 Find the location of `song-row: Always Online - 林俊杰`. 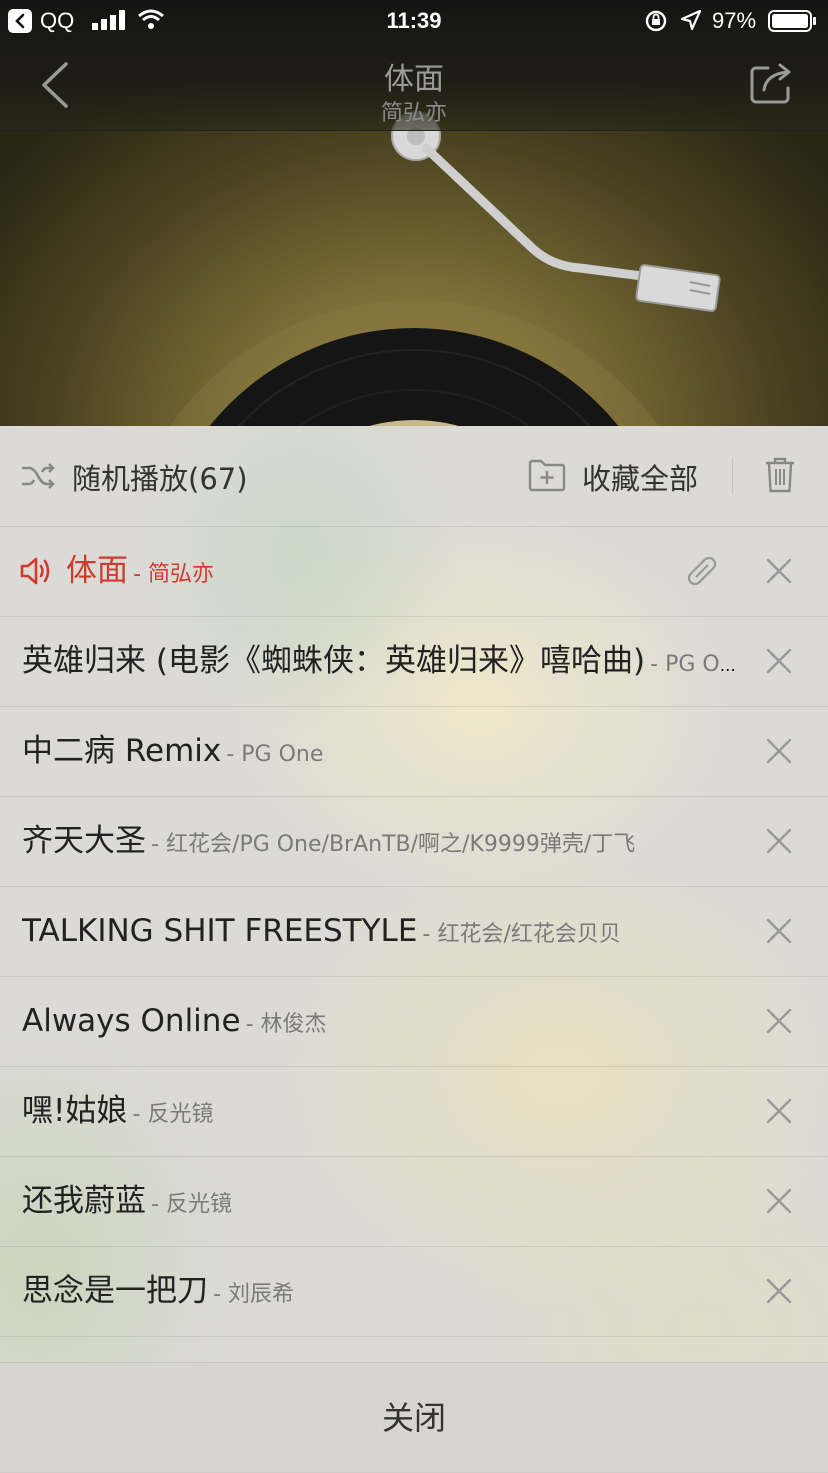

song-row: Always Online - 林俊杰 is located at coordinates (414, 1022).